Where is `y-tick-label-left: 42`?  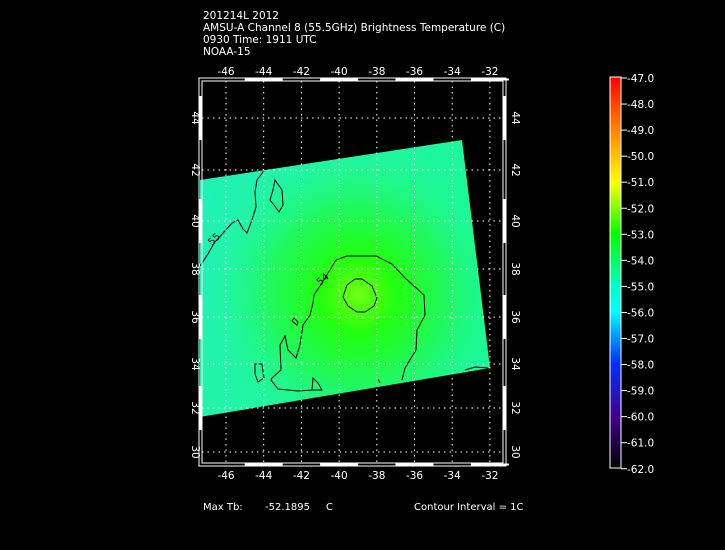 y-tick-label-left: 42 is located at coordinates (195, 169).